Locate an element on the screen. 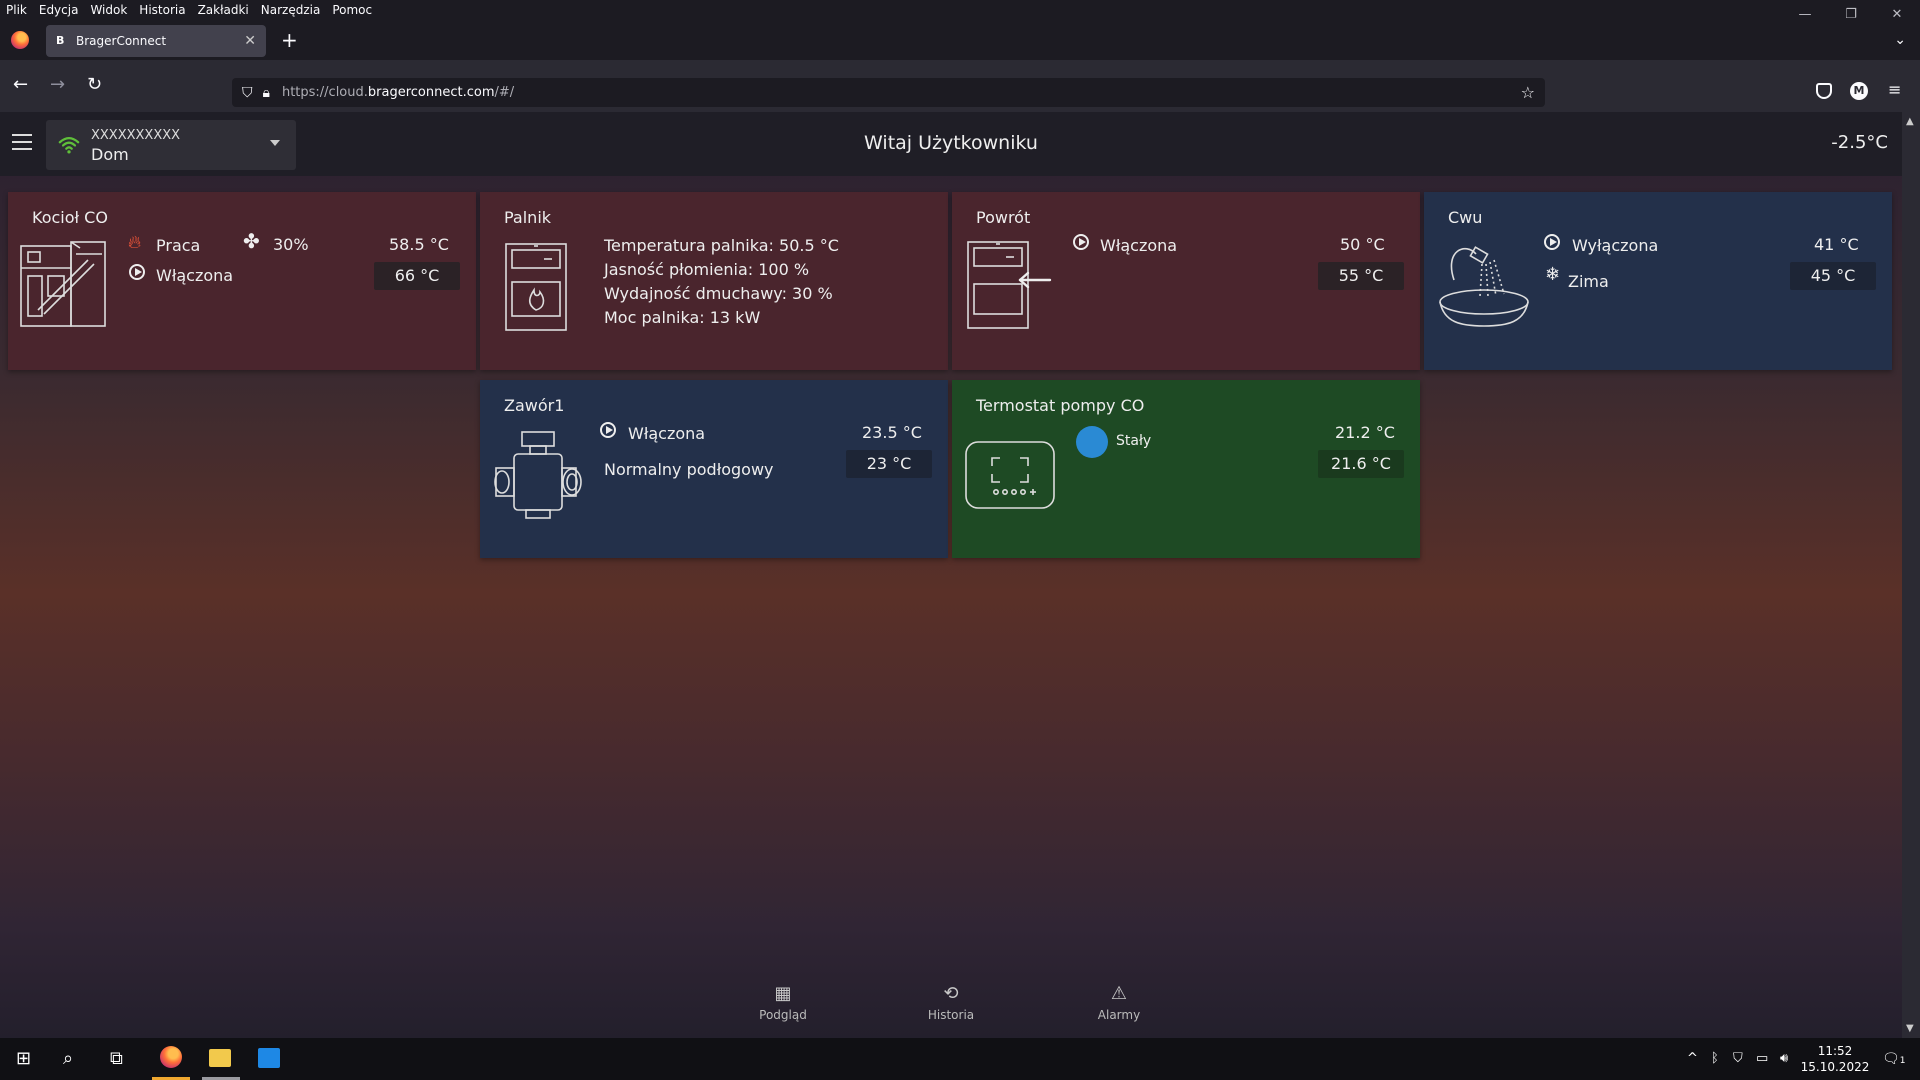 The image size is (1920, 1080). new-tab-icon: + is located at coordinates (289, 40).